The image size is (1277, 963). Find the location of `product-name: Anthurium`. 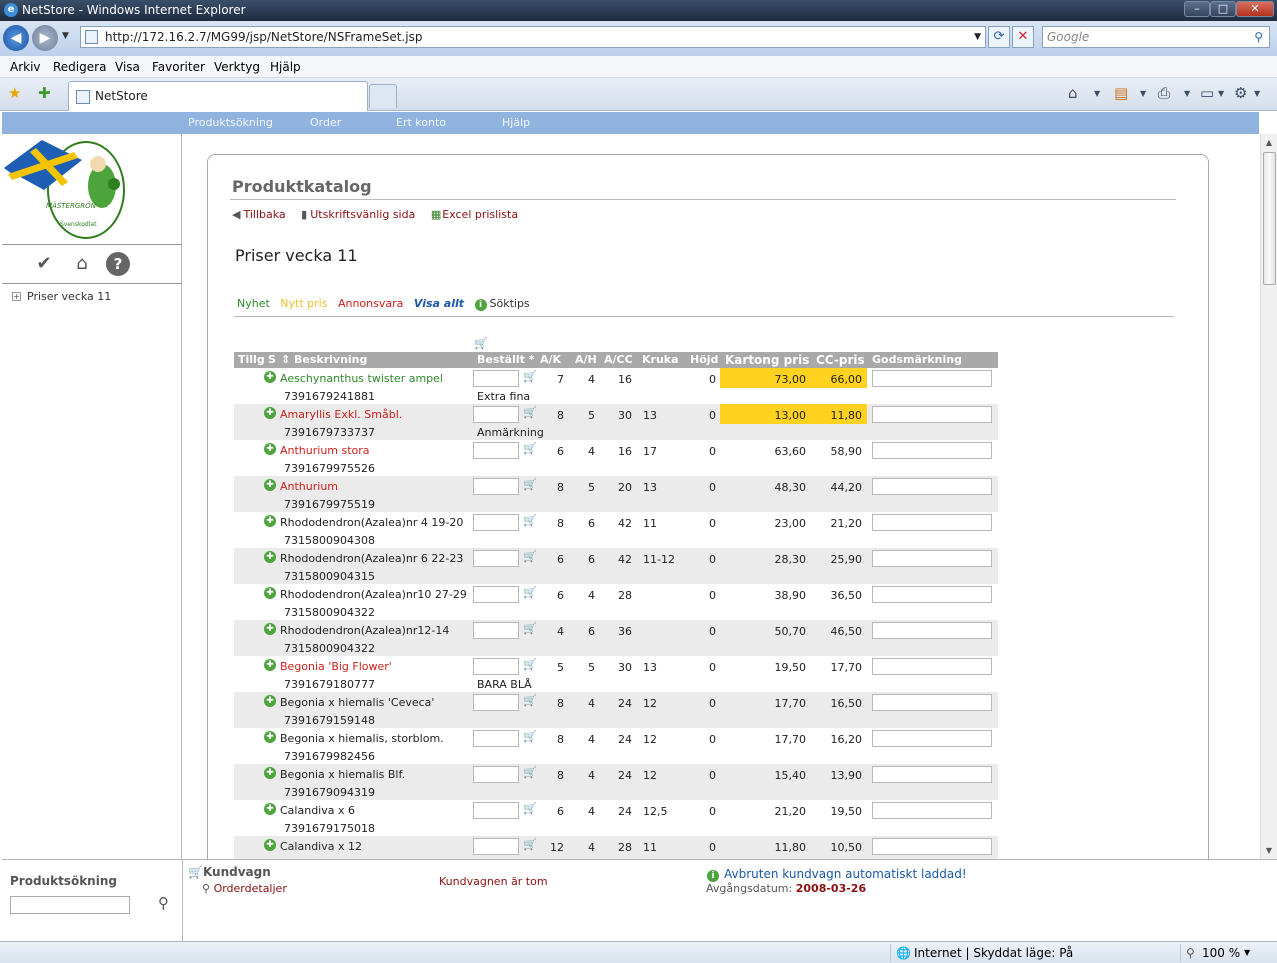

product-name: Anthurium is located at coordinates (309, 486).